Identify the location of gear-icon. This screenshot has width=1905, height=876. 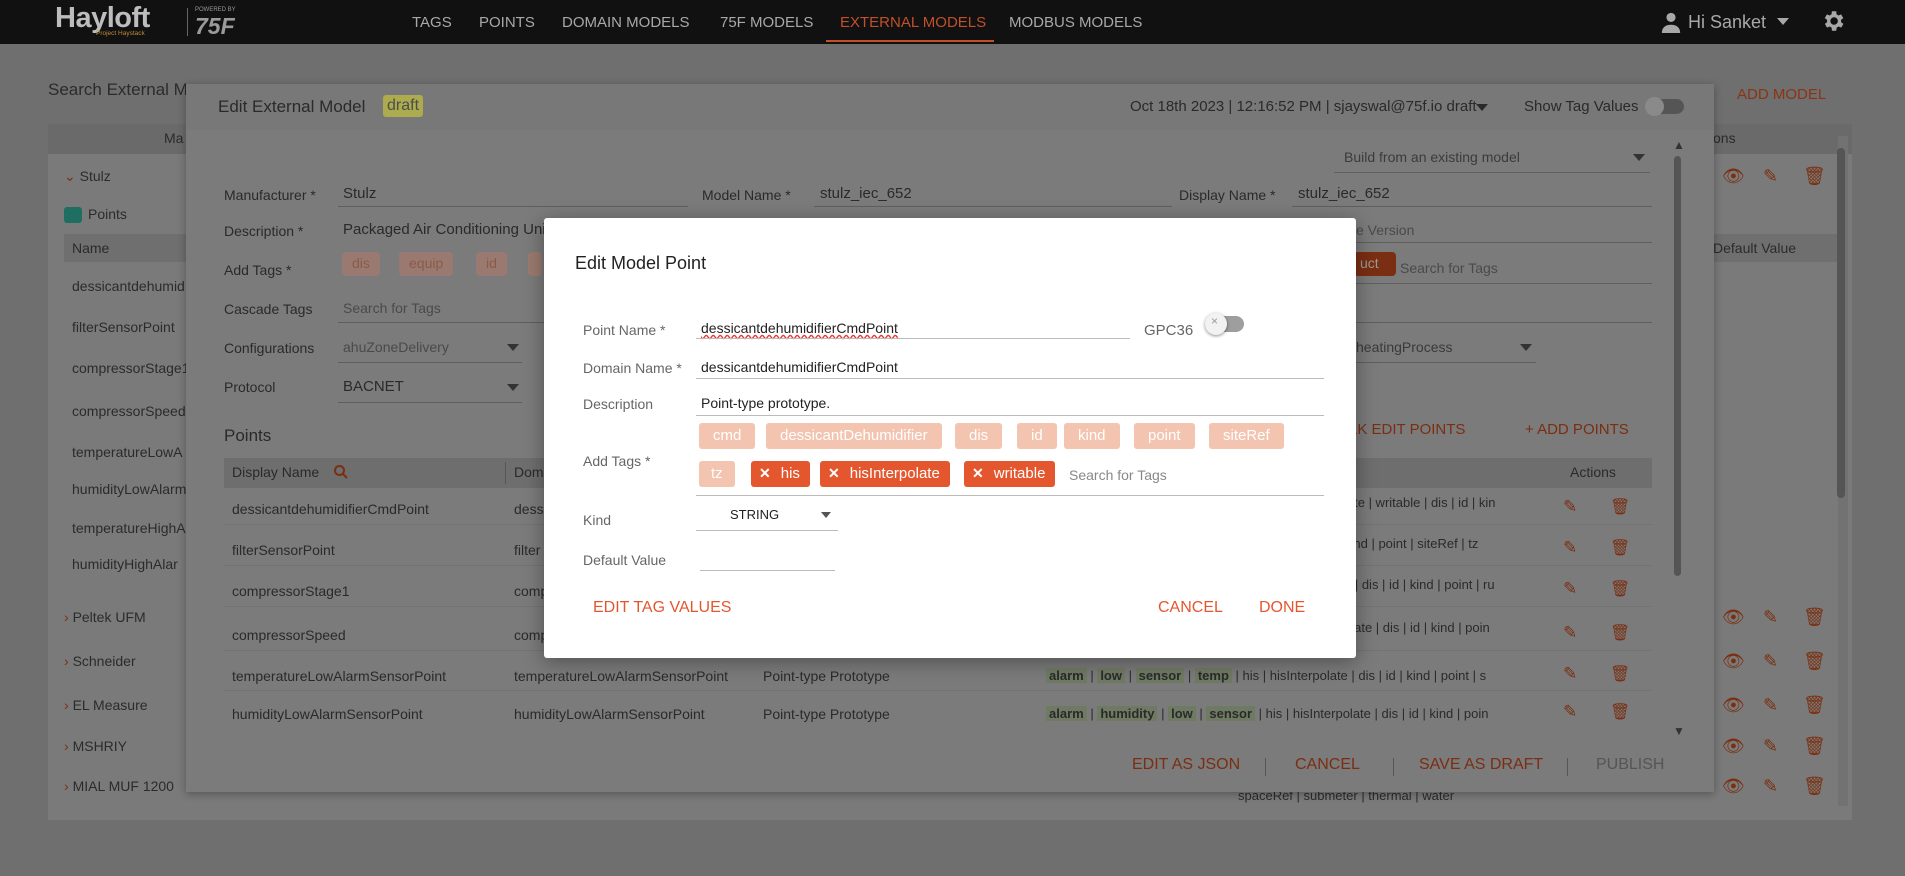
(1833, 21).